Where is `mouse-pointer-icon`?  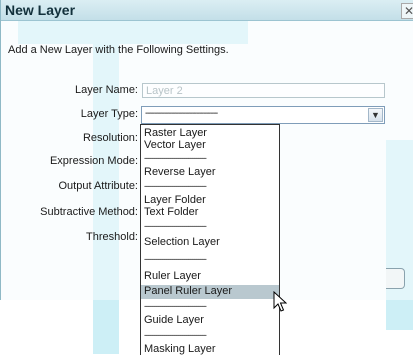
mouse-pointer-icon is located at coordinates (280, 301).